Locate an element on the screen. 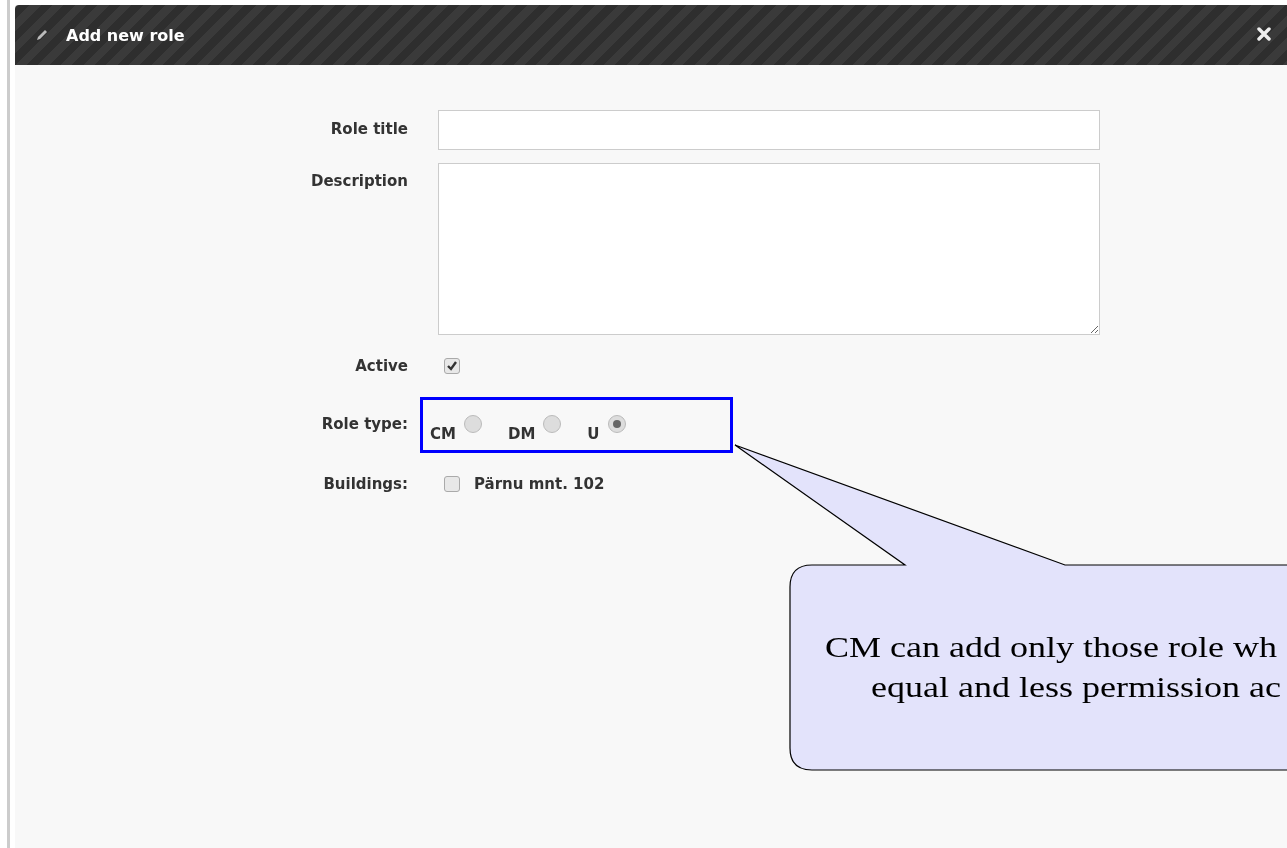 This screenshot has width=1287, height=848. description-textarea is located at coordinates (769, 249).